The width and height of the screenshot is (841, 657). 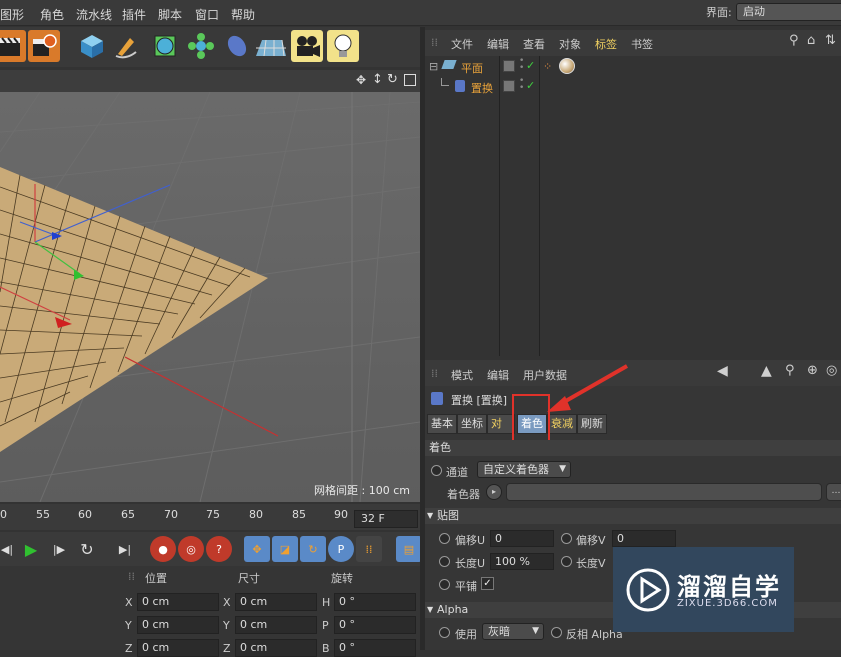 I want to click on collapse-icon: ⊟, so click(x=433, y=66).